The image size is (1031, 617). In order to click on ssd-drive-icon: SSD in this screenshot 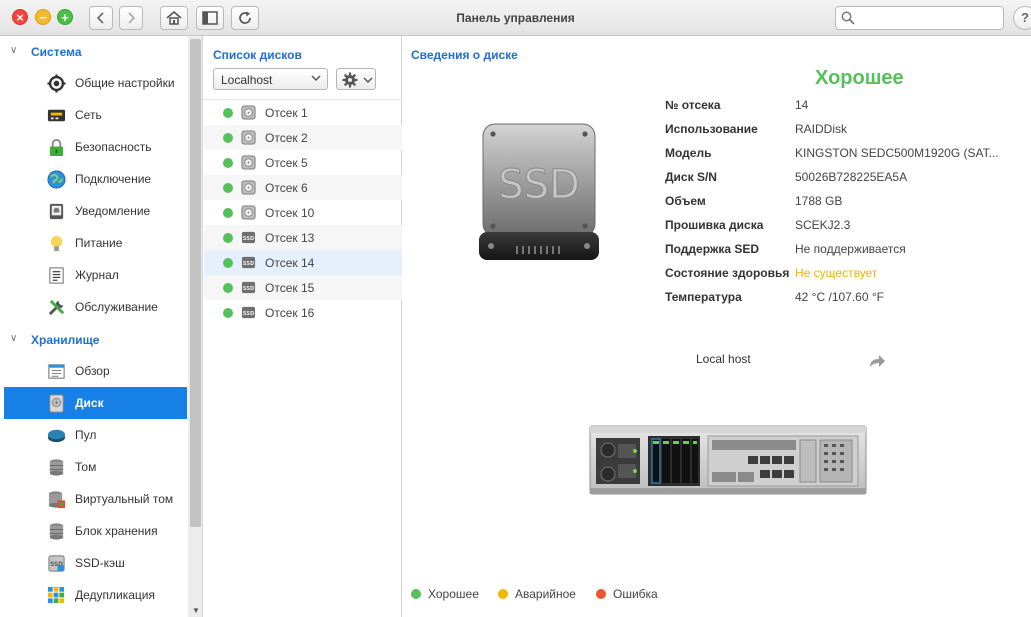, I will do `click(539, 191)`.